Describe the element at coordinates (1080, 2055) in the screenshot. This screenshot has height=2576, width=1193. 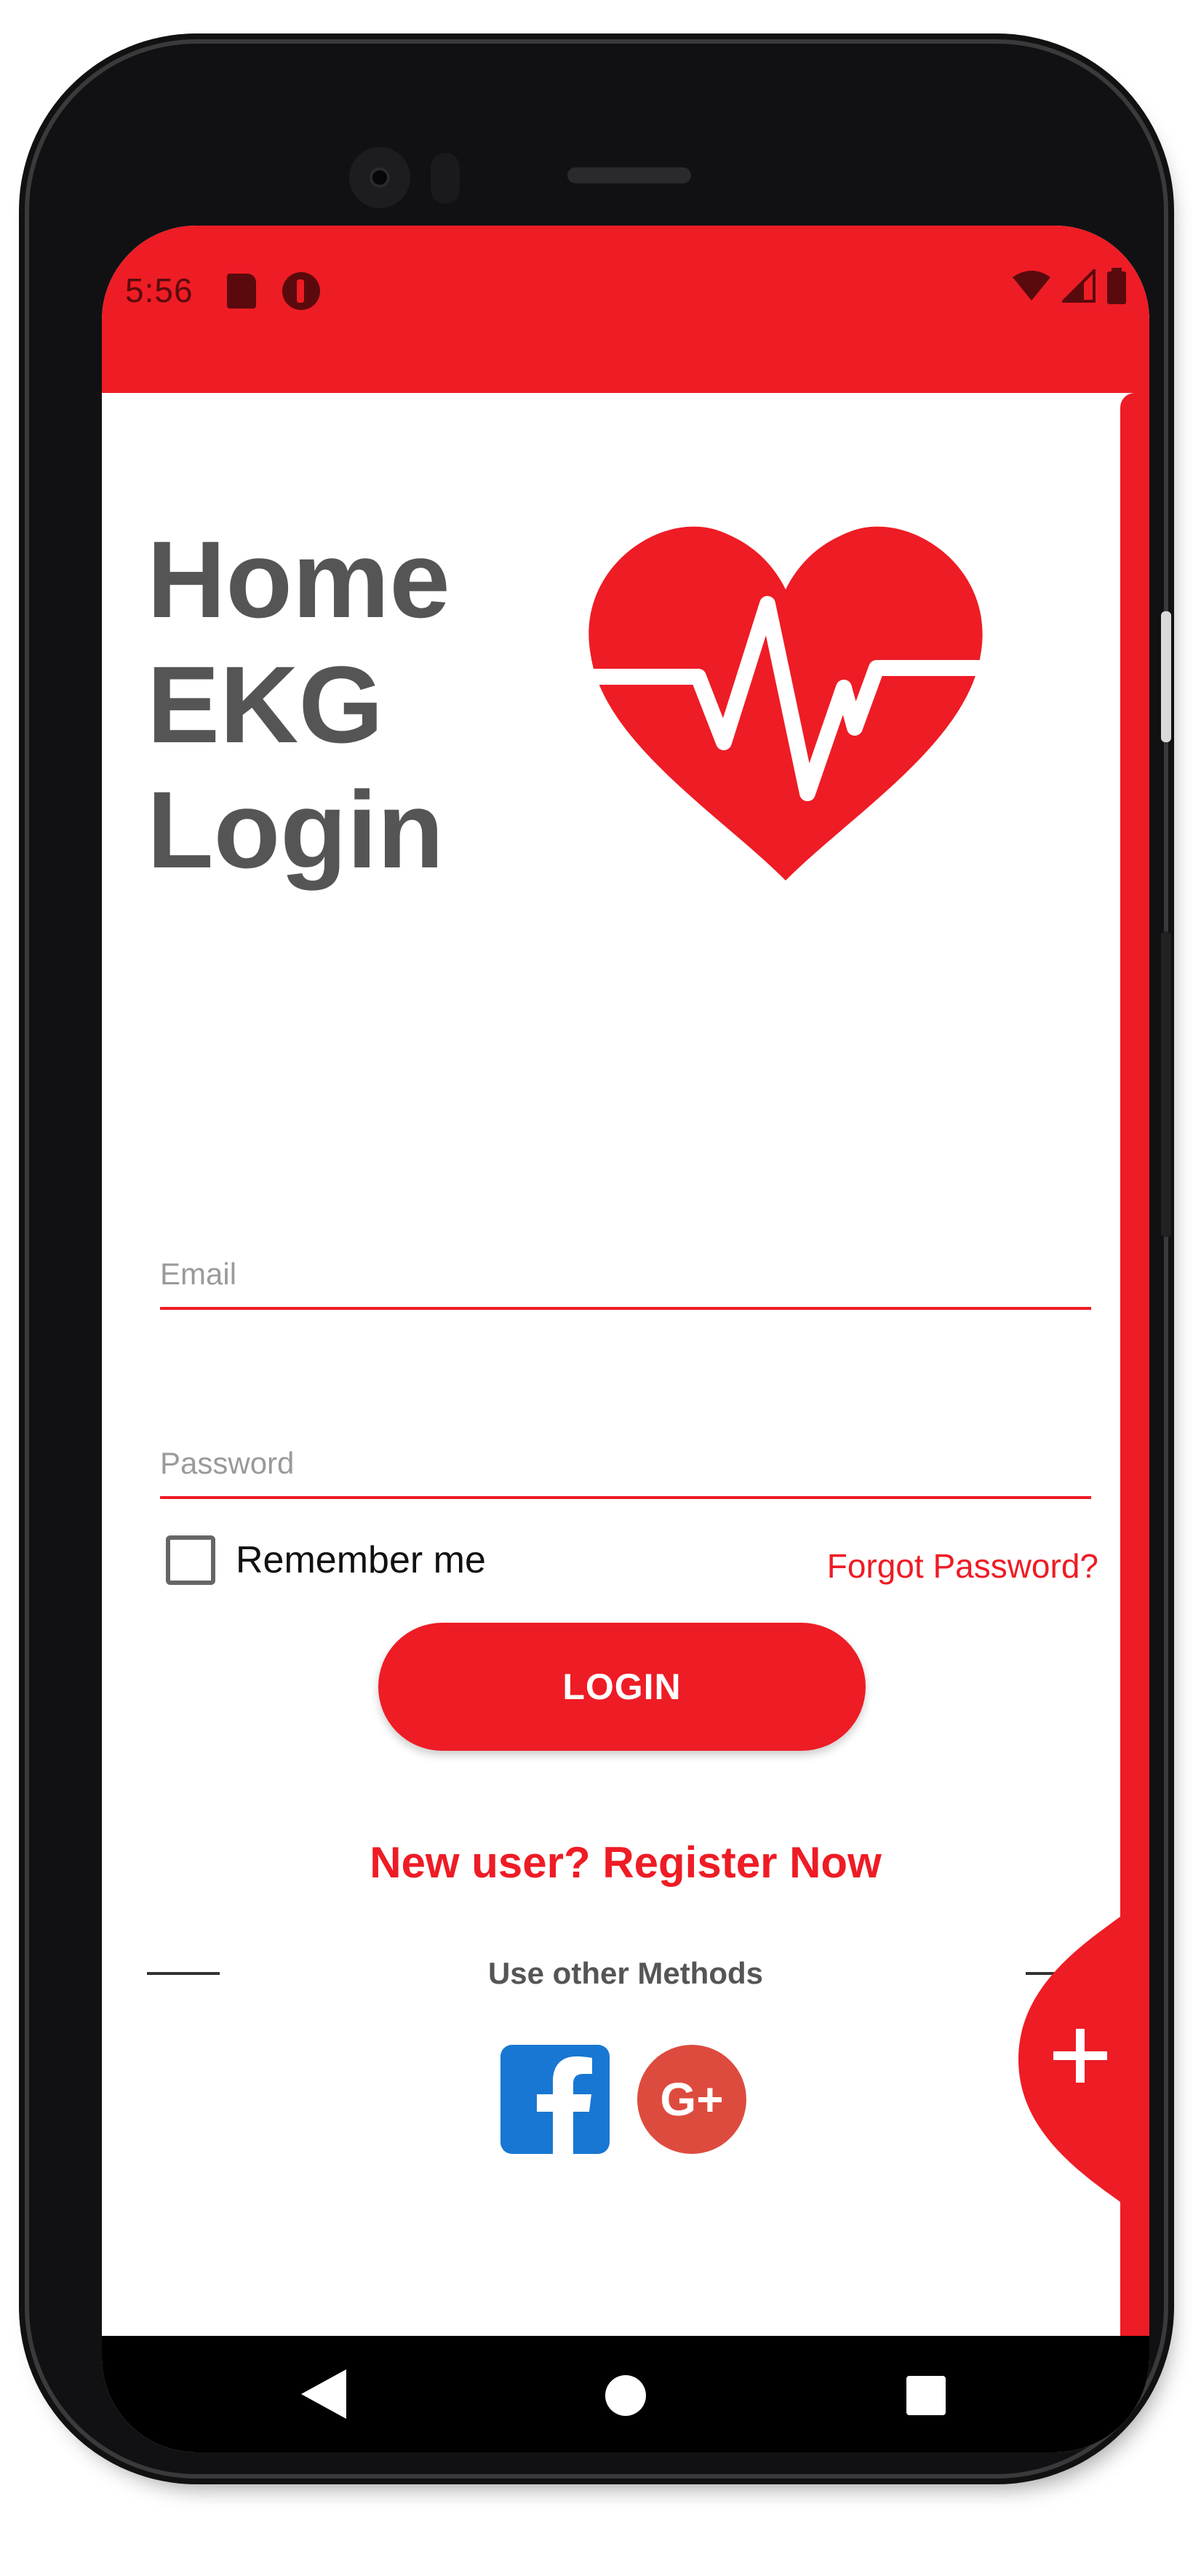
I see `plus-icon` at that location.